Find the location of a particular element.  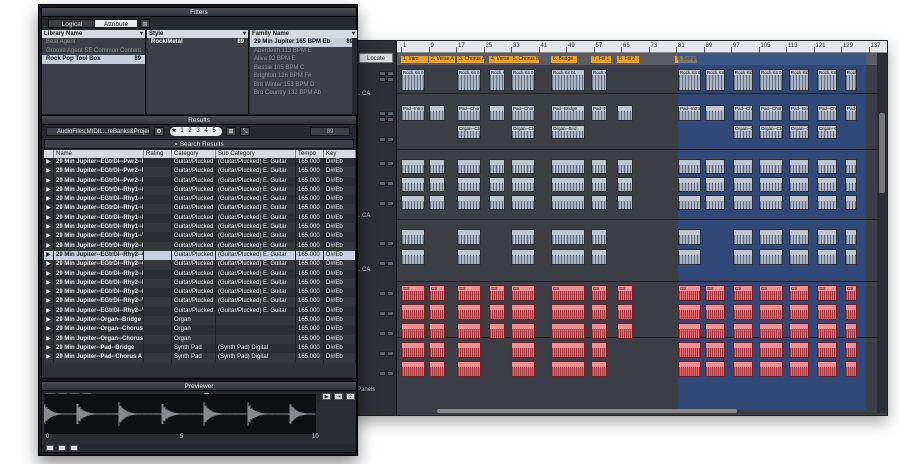

filter-options-button: ⊞ is located at coordinates (145, 23).